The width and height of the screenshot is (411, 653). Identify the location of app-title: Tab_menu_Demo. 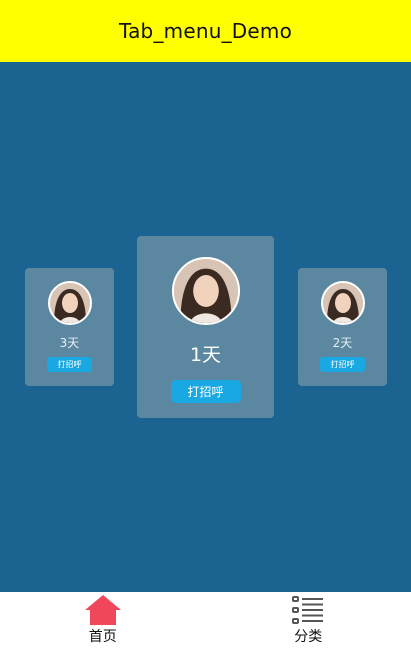
(205, 31).